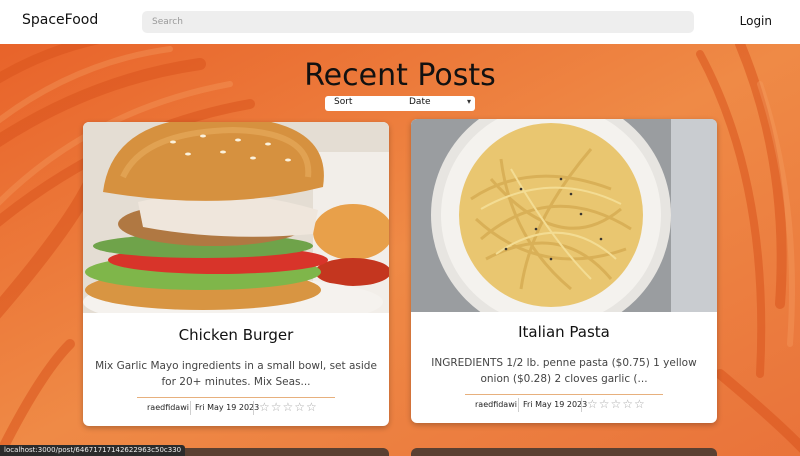  I want to click on search-input, so click(418, 22).